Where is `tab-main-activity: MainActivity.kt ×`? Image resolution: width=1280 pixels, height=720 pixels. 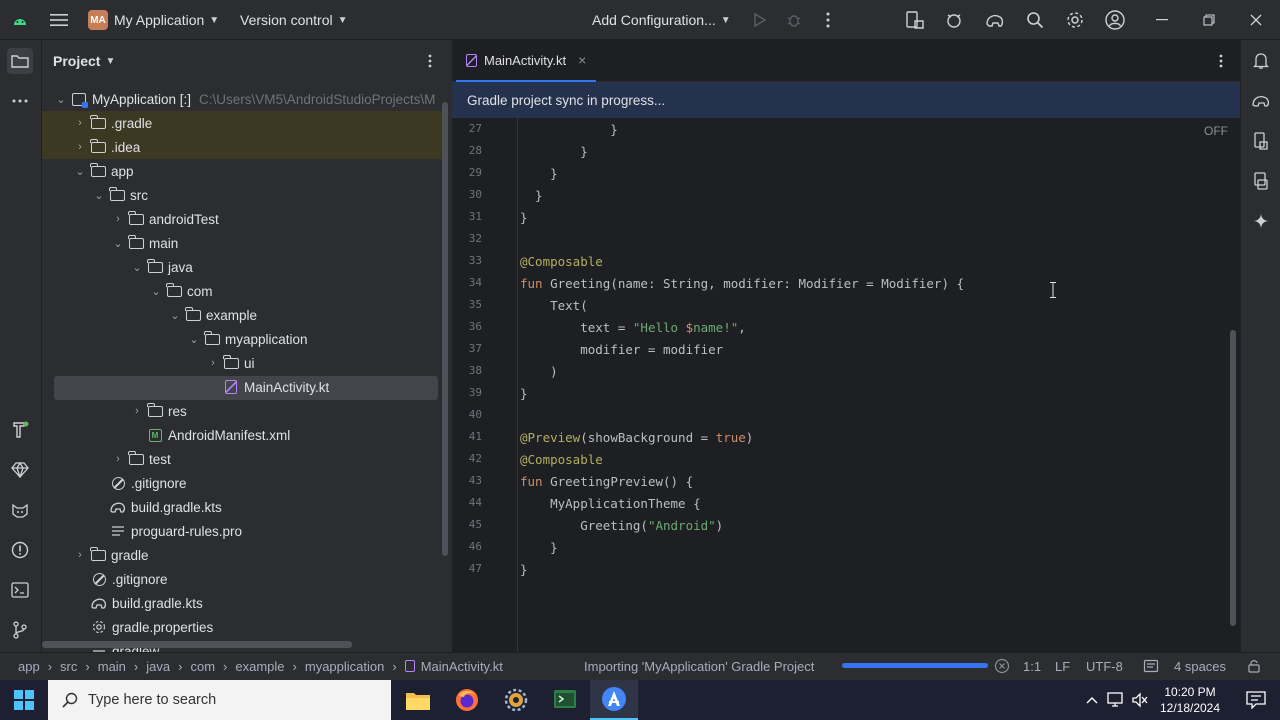
tab-main-activity: MainActivity.kt × is located at coordinates (526, 61).